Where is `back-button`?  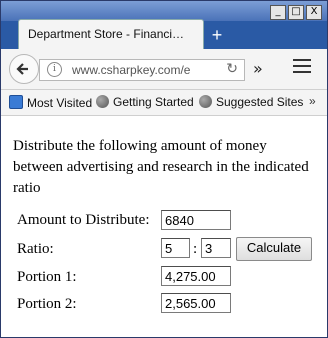
back-button is located at coordinates (24, 69).